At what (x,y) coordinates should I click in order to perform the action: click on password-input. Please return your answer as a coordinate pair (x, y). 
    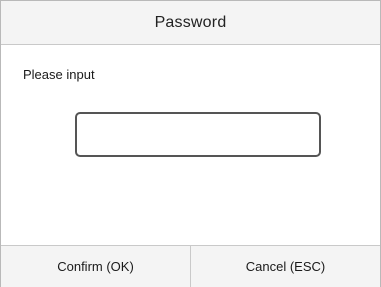
    Looking at the image, I should click on (198, 134).